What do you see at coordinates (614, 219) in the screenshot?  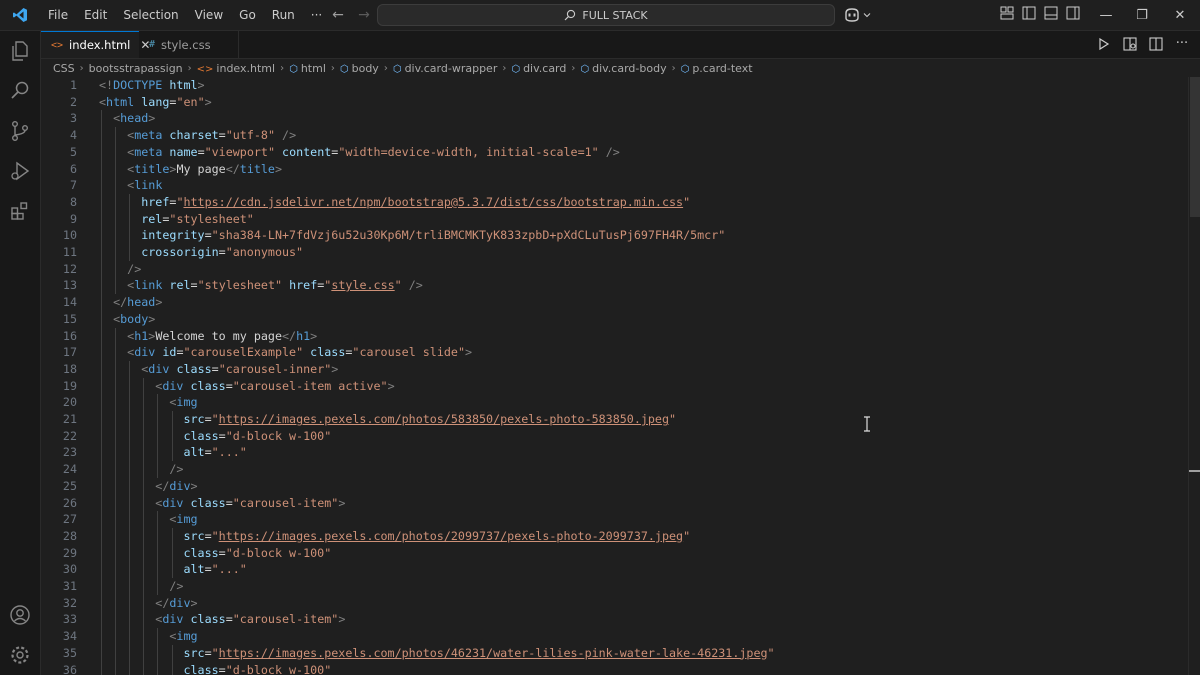 I see `code-line: 9 rel="stylesheet"` at bounding box center [614, 219].